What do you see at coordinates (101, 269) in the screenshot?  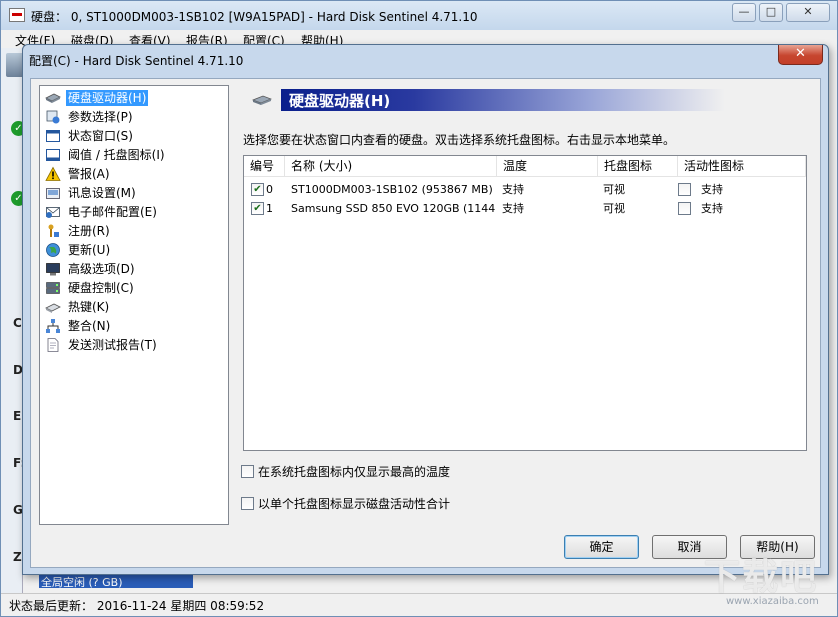 I see `tree-item-label: 高级选项(D)` at bounding box center [101, 269].